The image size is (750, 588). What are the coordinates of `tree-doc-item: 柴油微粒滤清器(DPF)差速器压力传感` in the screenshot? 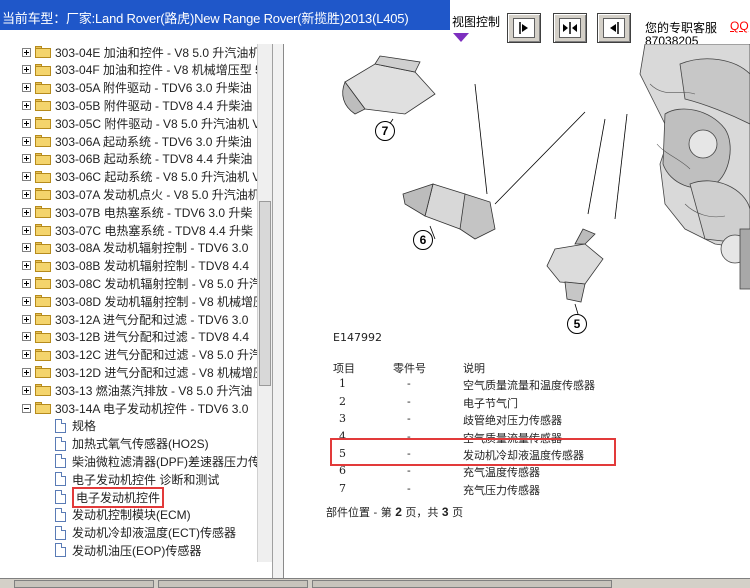 It's located at (156, 461).